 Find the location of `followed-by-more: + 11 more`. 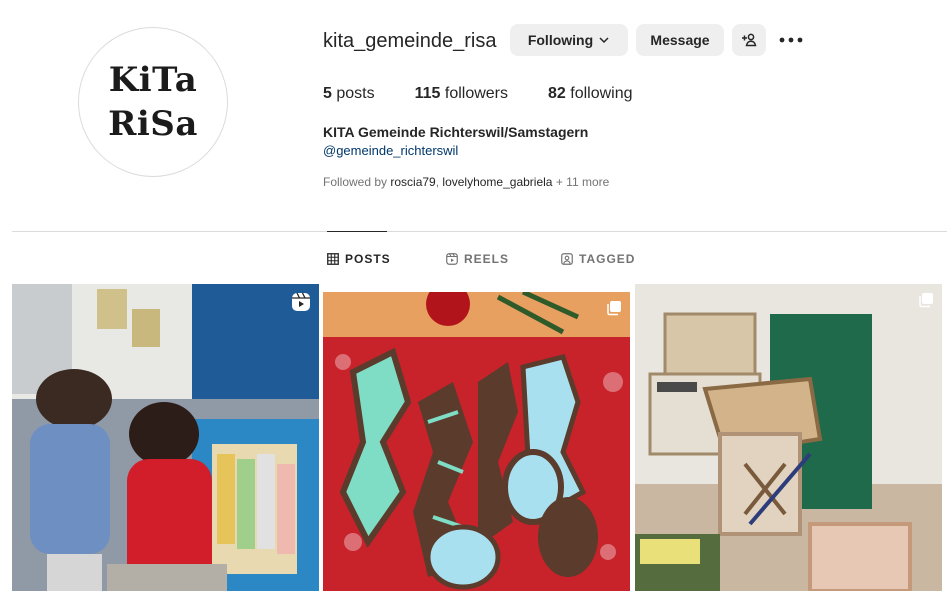

followed-by-more: + 11 more is located at coordinates (582, 182).